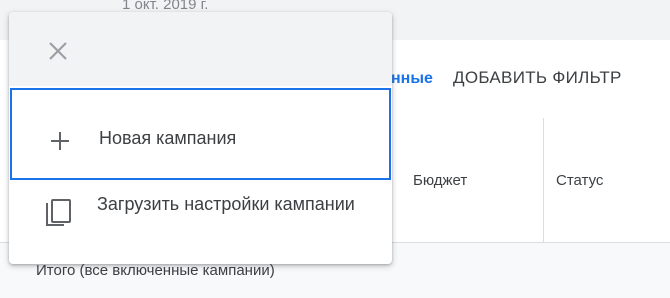 The width and height of the screenshot is (670, 298). Describe the element at coordinates (200, 49) in the screenshot. I see `menu-header` at that location.